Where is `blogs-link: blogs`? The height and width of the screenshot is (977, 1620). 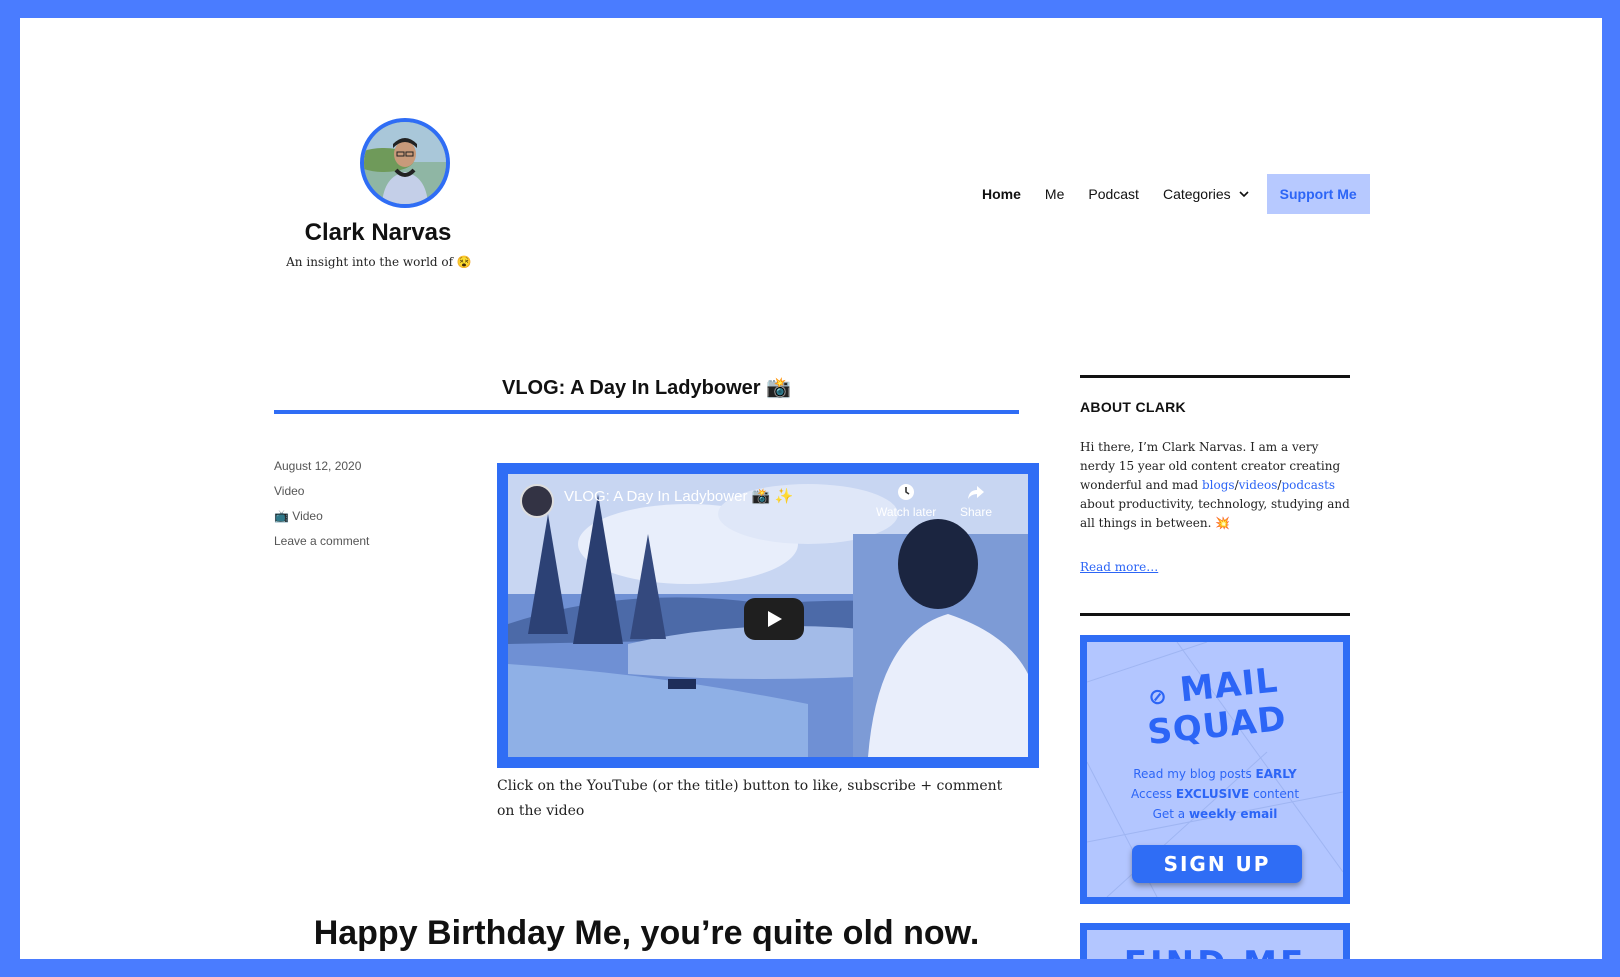 blogs-link: blogs is located at coordinates (1218, 485).